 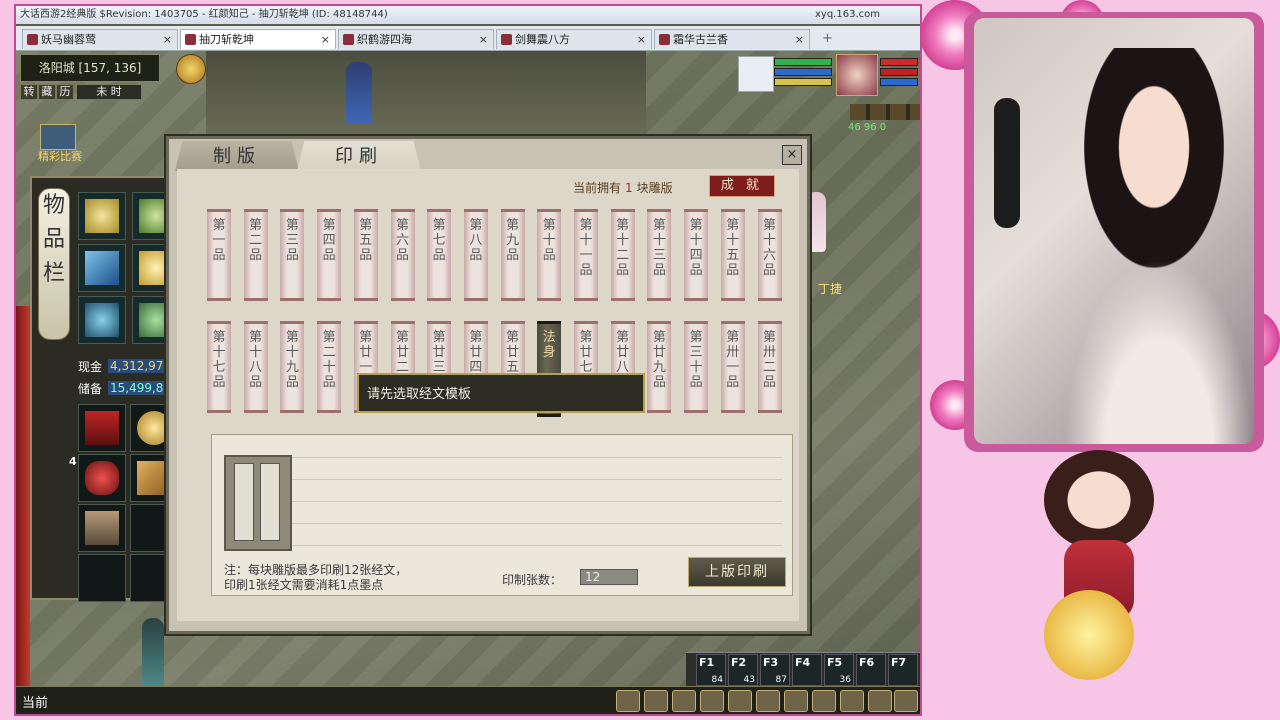 What do you see at coordinates (906, 701) in the screenshot?
I see `toolbar-system-icon` at bounding box center [906, 701].